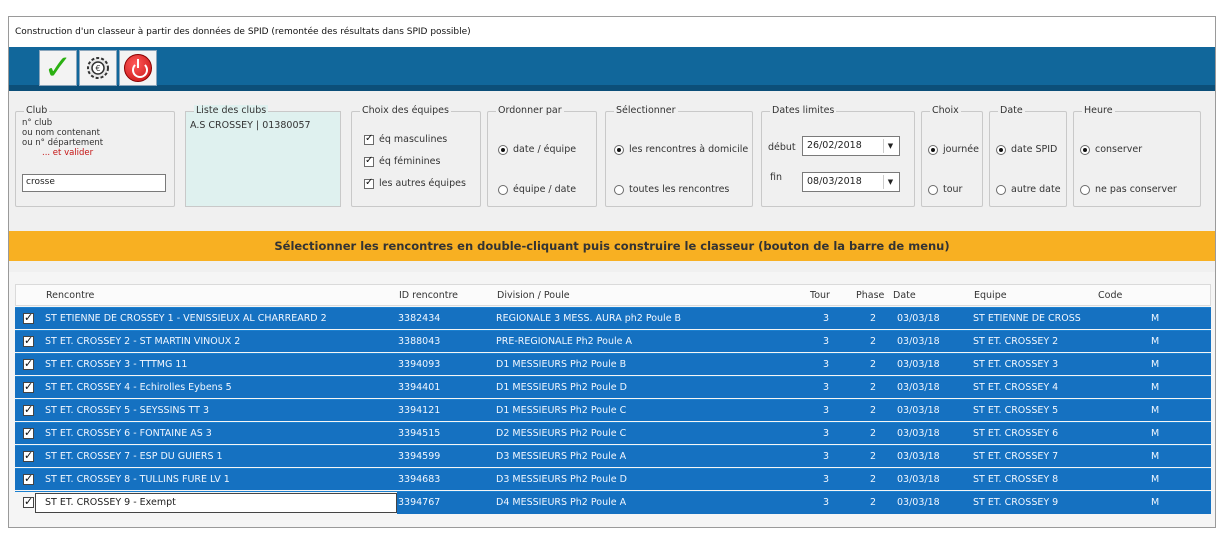 Image resolution: width=1226 pixels, height=534 pixels. Describe the element at coordinates (561, 387) in the screenshot. I see `division-cell: D1 MESSIEURS Ph2 Poule D` at that location.